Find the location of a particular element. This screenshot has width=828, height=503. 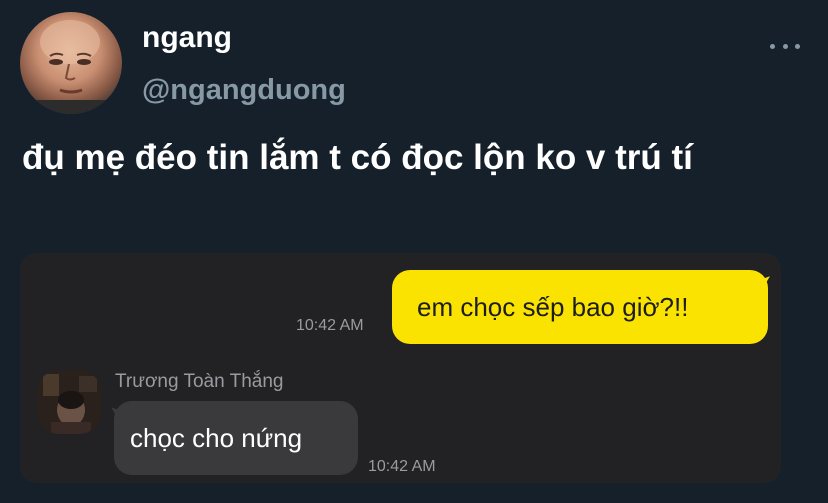

author-name: ngang is located at coordinates (187, 38).